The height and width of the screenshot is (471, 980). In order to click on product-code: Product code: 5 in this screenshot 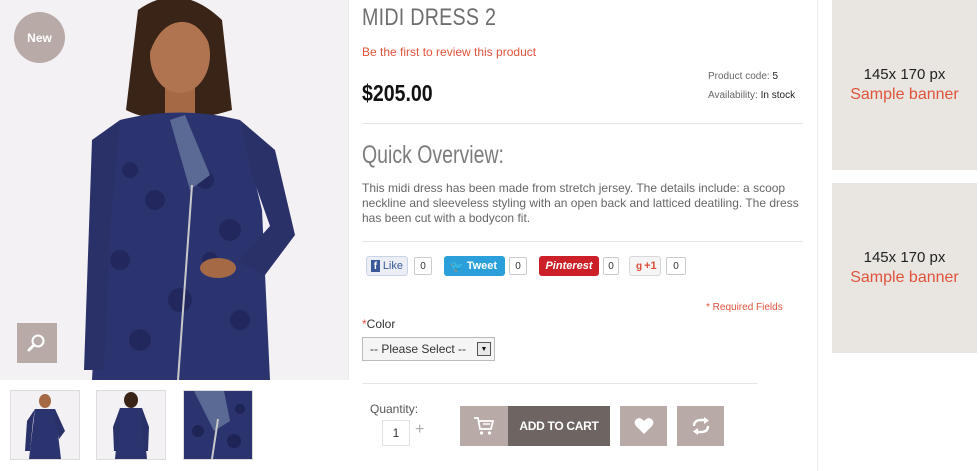, I will do `click(743, 76)`.